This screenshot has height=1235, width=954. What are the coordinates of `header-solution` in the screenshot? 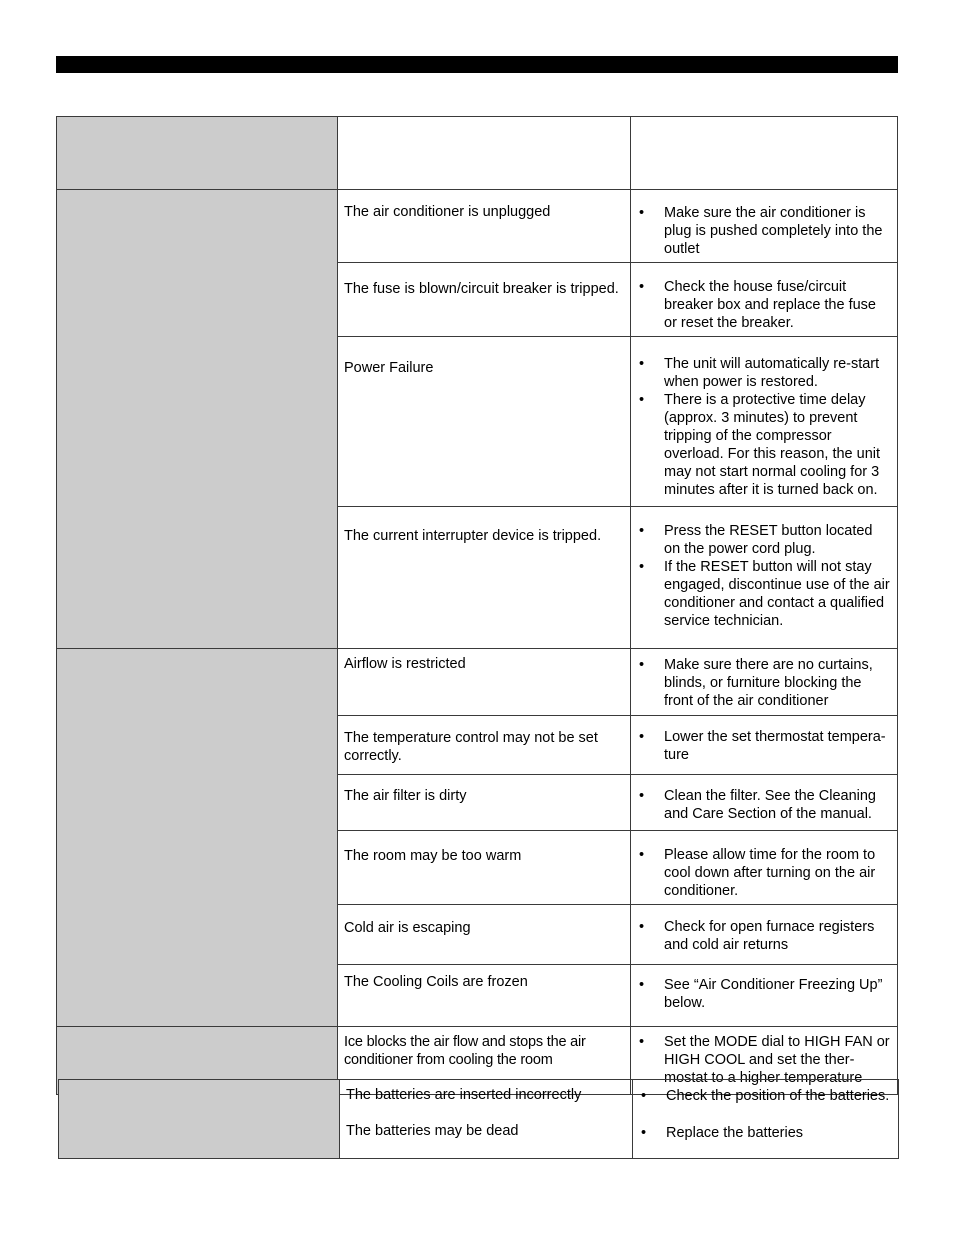 It's located at (764, 153).